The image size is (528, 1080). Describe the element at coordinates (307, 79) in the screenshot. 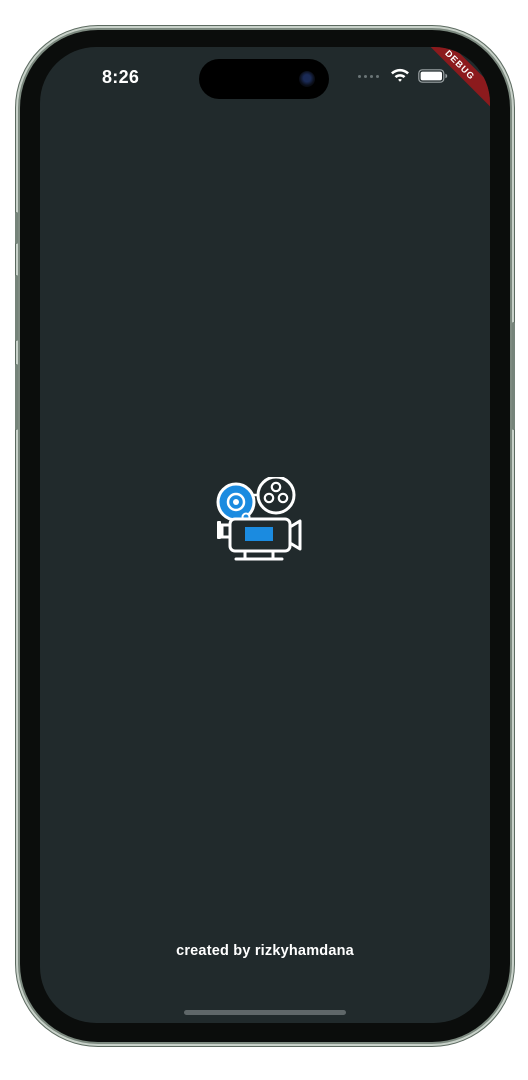

I see `front-camera-icon` at that location.